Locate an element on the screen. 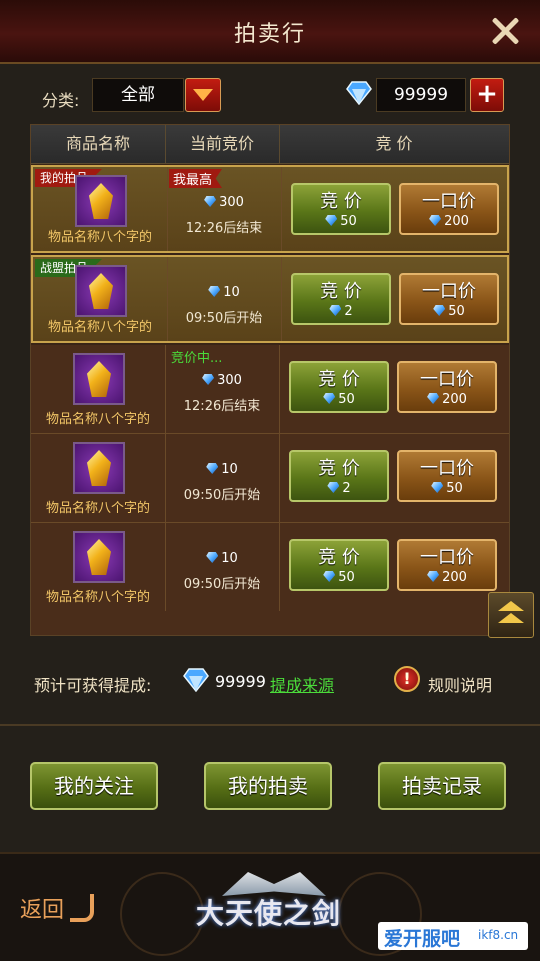  back-arrow-icon is located at coordinates (82, 908).